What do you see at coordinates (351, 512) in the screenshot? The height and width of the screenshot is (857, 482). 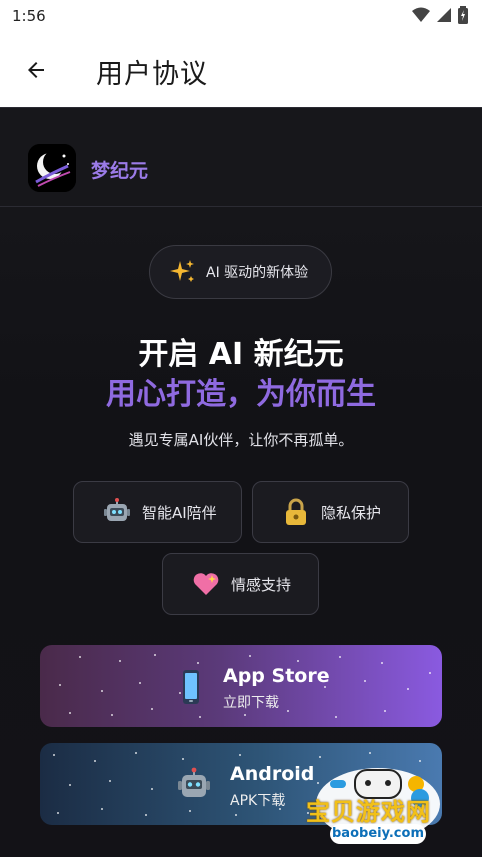 I see `feature-label: 隐私保护` at bounding box center [351, 512].